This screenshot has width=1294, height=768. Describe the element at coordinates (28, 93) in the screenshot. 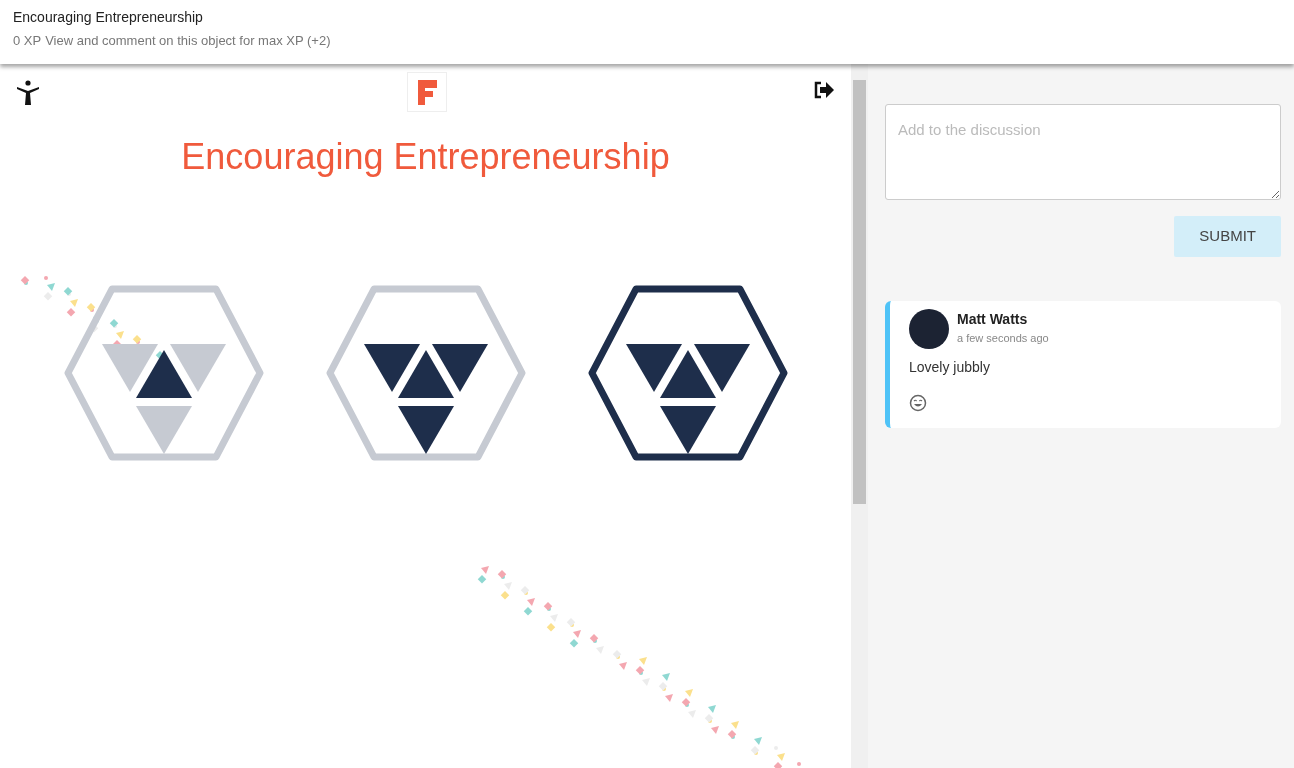

I see `accessibility-icon` at that location.